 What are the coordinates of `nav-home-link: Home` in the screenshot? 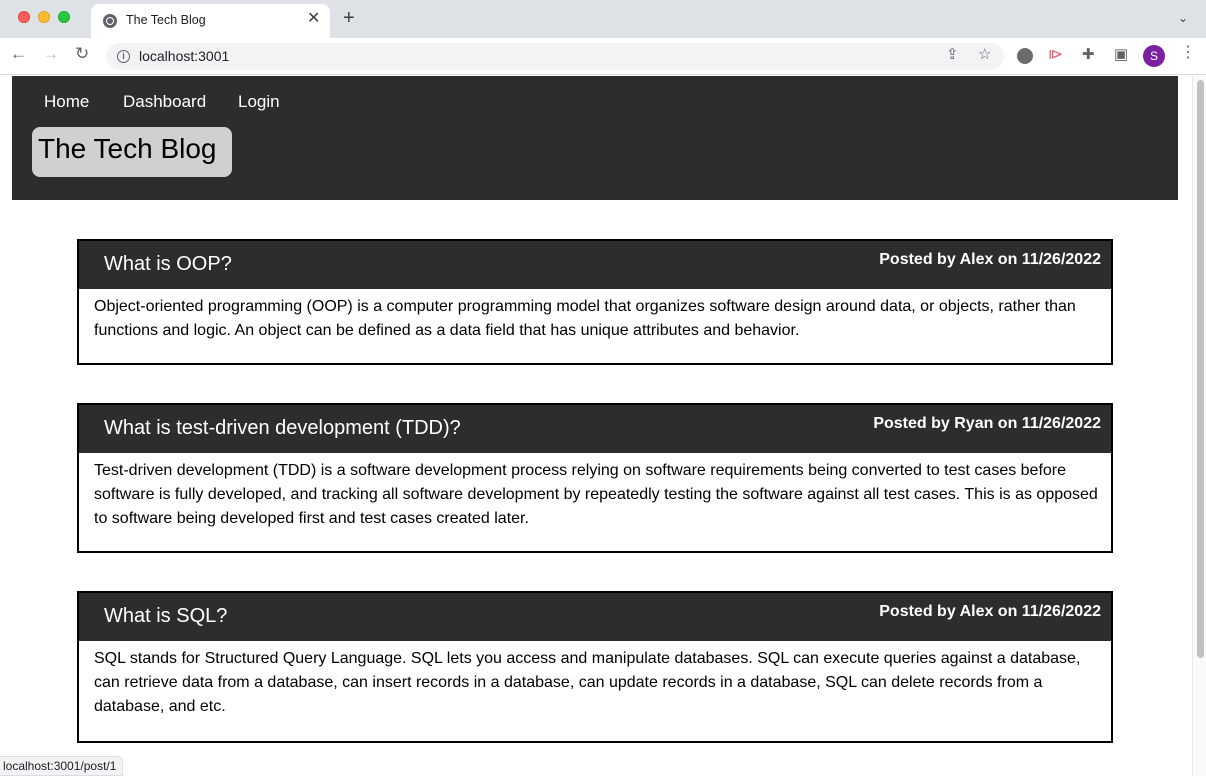 It's located at (66, 102).